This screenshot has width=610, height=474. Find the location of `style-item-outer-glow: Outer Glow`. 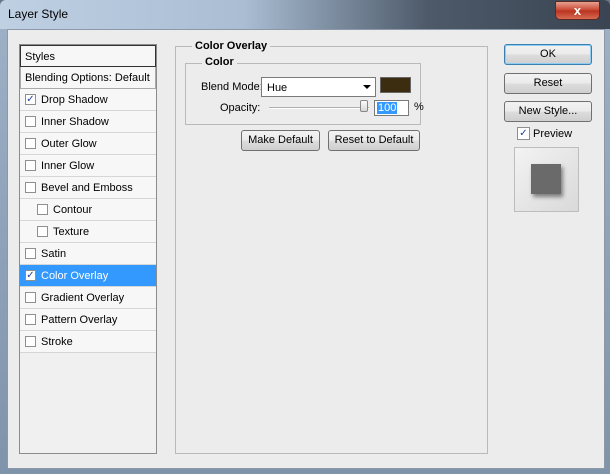

style-item-outer-glow: Outer Glow is located at coordinates (88, 144).